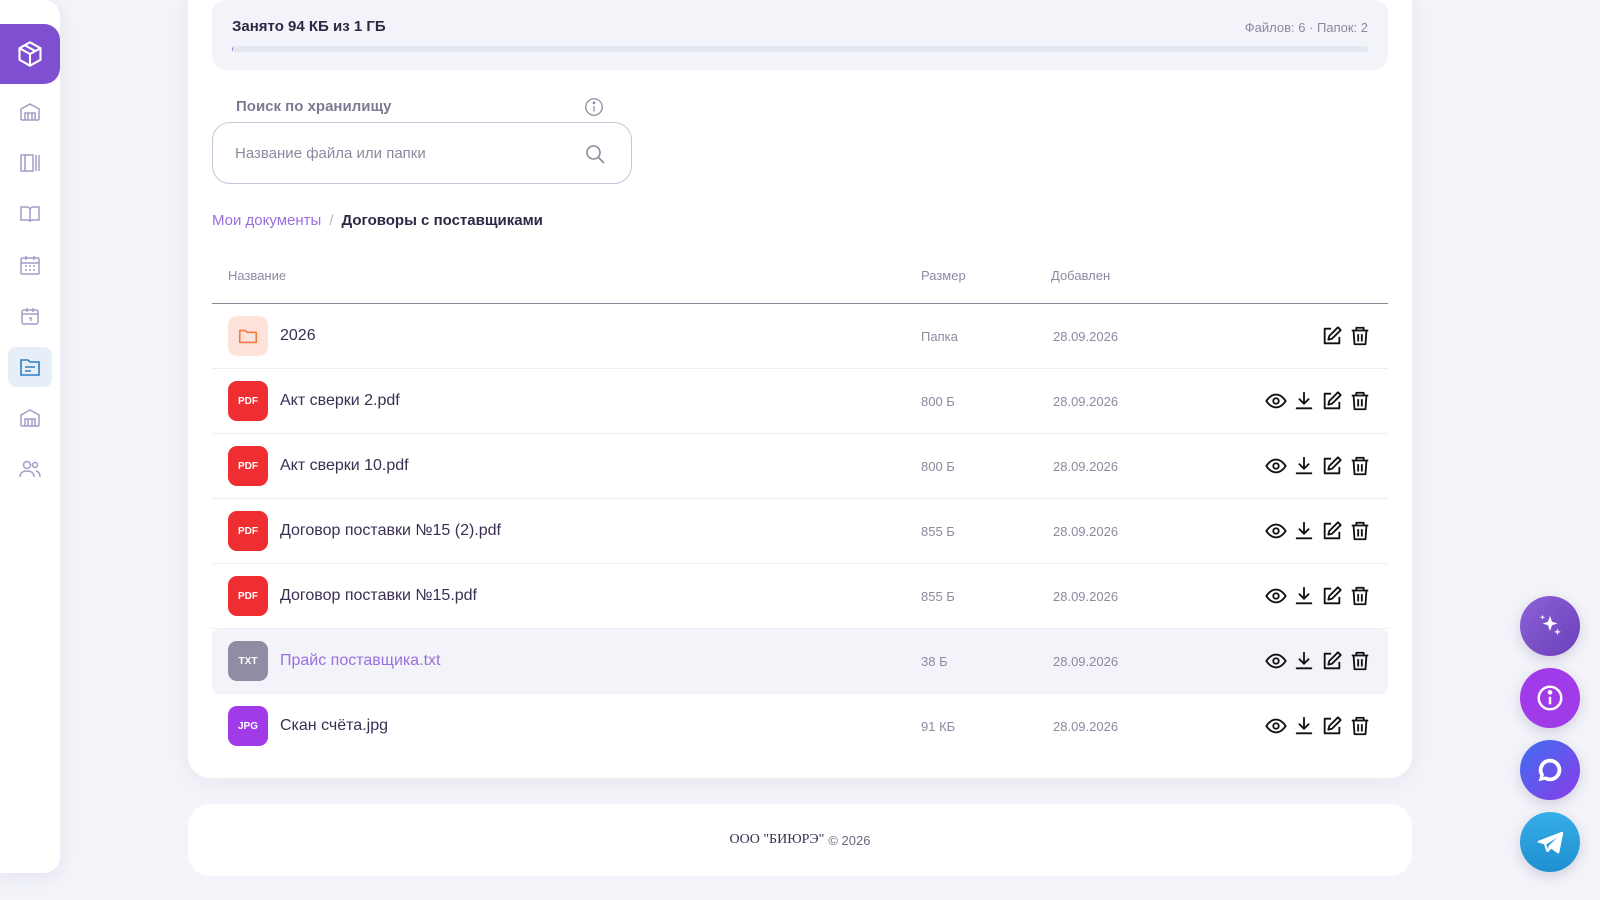  Describe the element at coordinates (390, 531) in the screenshot. I see `file-name: Договор поставки №15 (2).pdf` at that location.